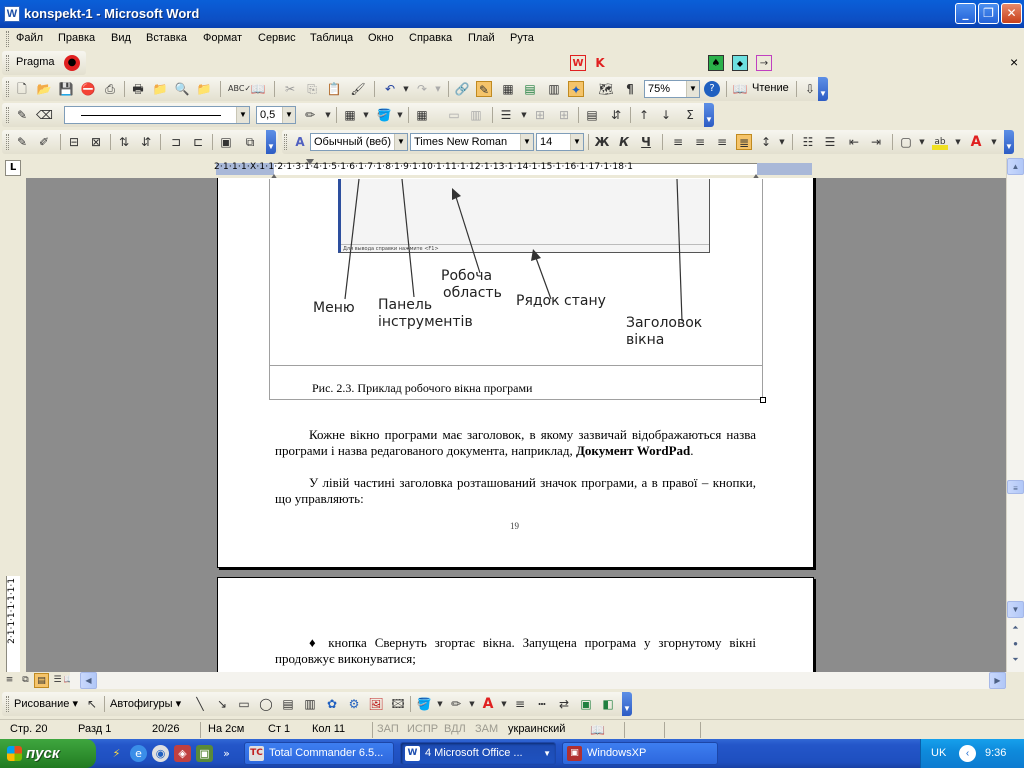  What do you see at coordinates (204, 89) in the screenshot?
I see `research-icon: 📁` at bounding box center [204, 89].